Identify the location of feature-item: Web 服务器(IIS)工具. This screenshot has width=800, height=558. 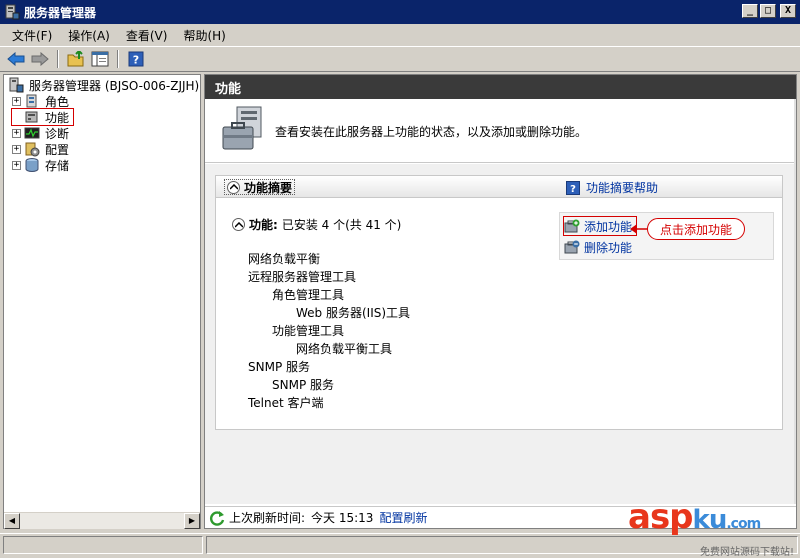
(353, 313).